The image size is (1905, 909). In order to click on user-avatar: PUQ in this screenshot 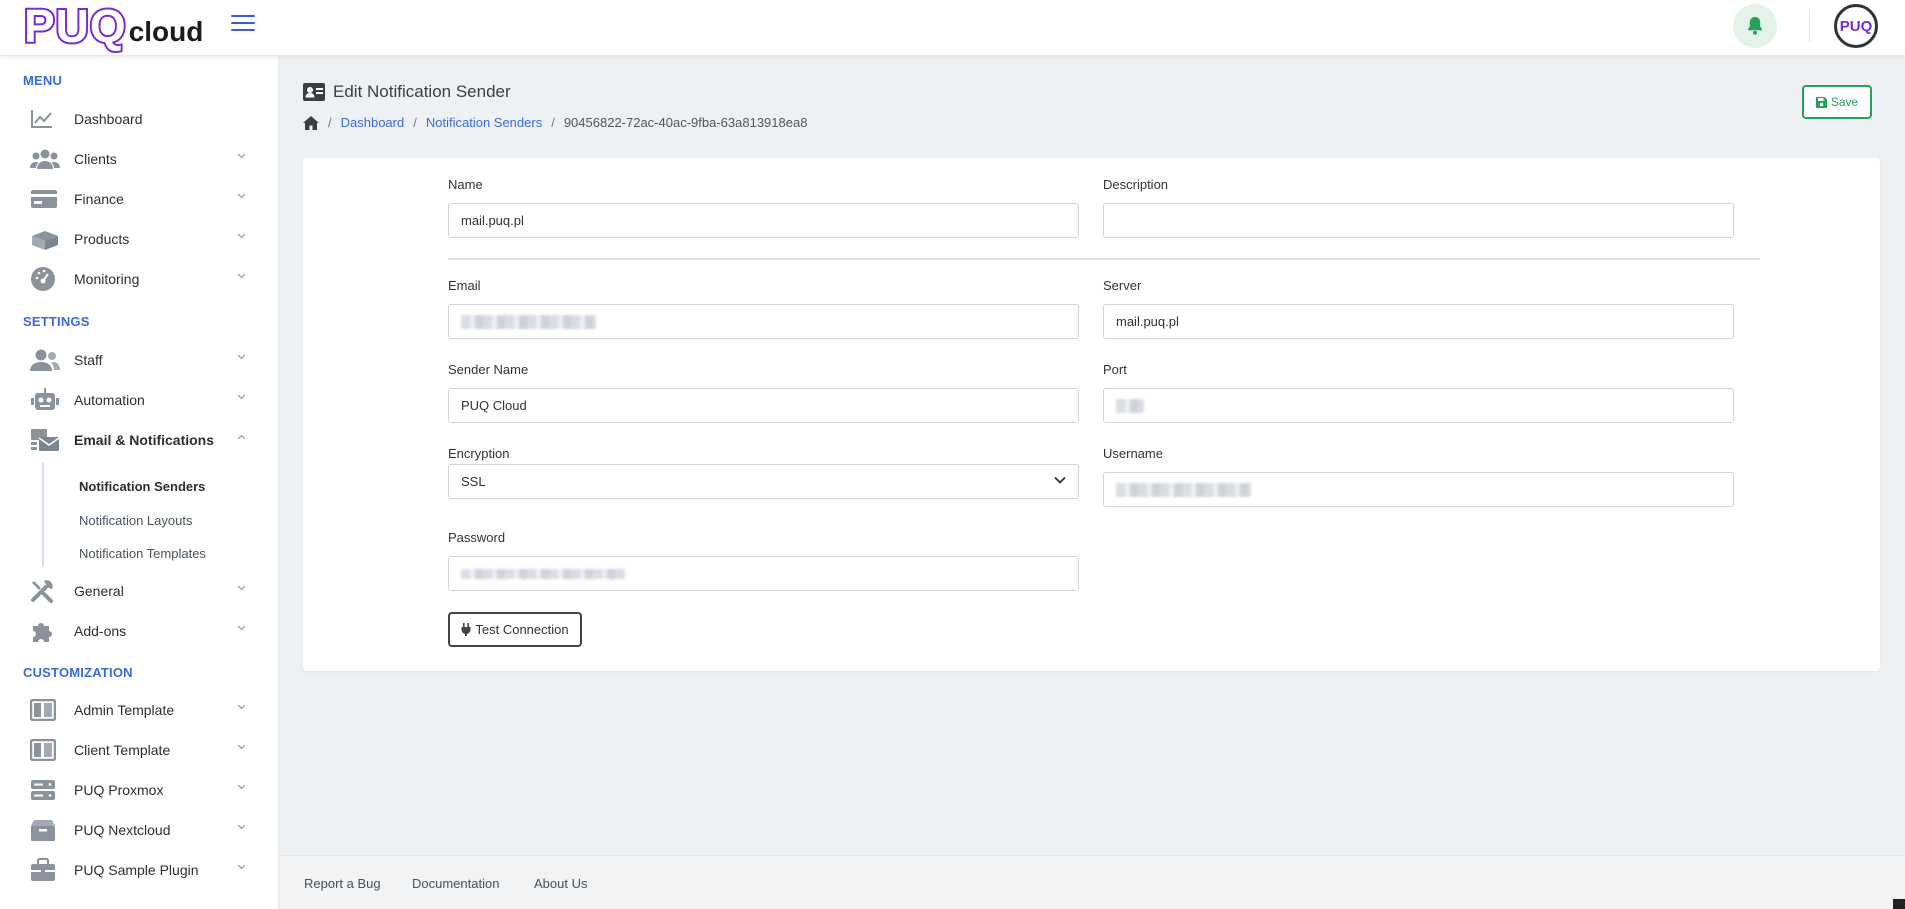, I will do `click(1856, 26)`.